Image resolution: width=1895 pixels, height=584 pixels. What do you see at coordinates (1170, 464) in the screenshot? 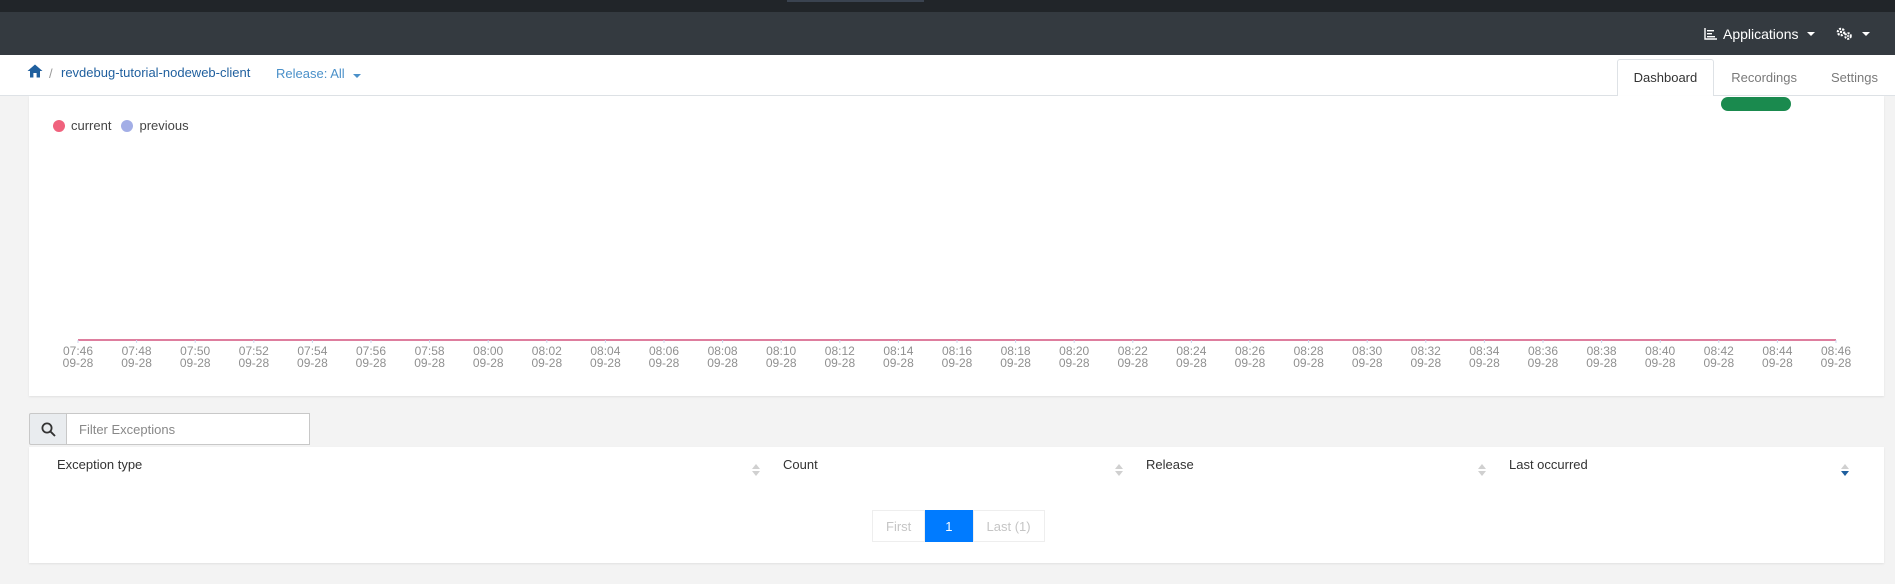
I see `column-header-release: Release` at bounding box center [1170, 464].